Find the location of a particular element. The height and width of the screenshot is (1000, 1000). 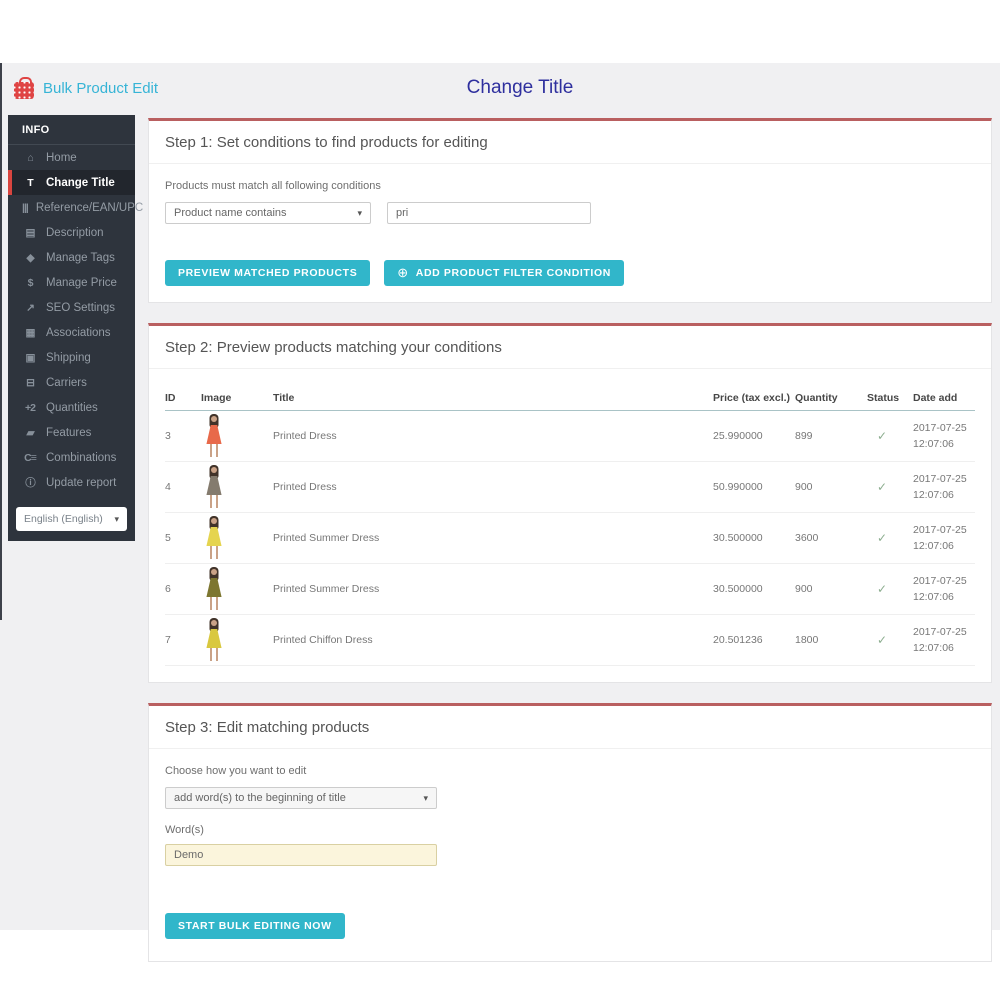

sidebar-item-features: ▰ Features is located at coordinates (71, 432).